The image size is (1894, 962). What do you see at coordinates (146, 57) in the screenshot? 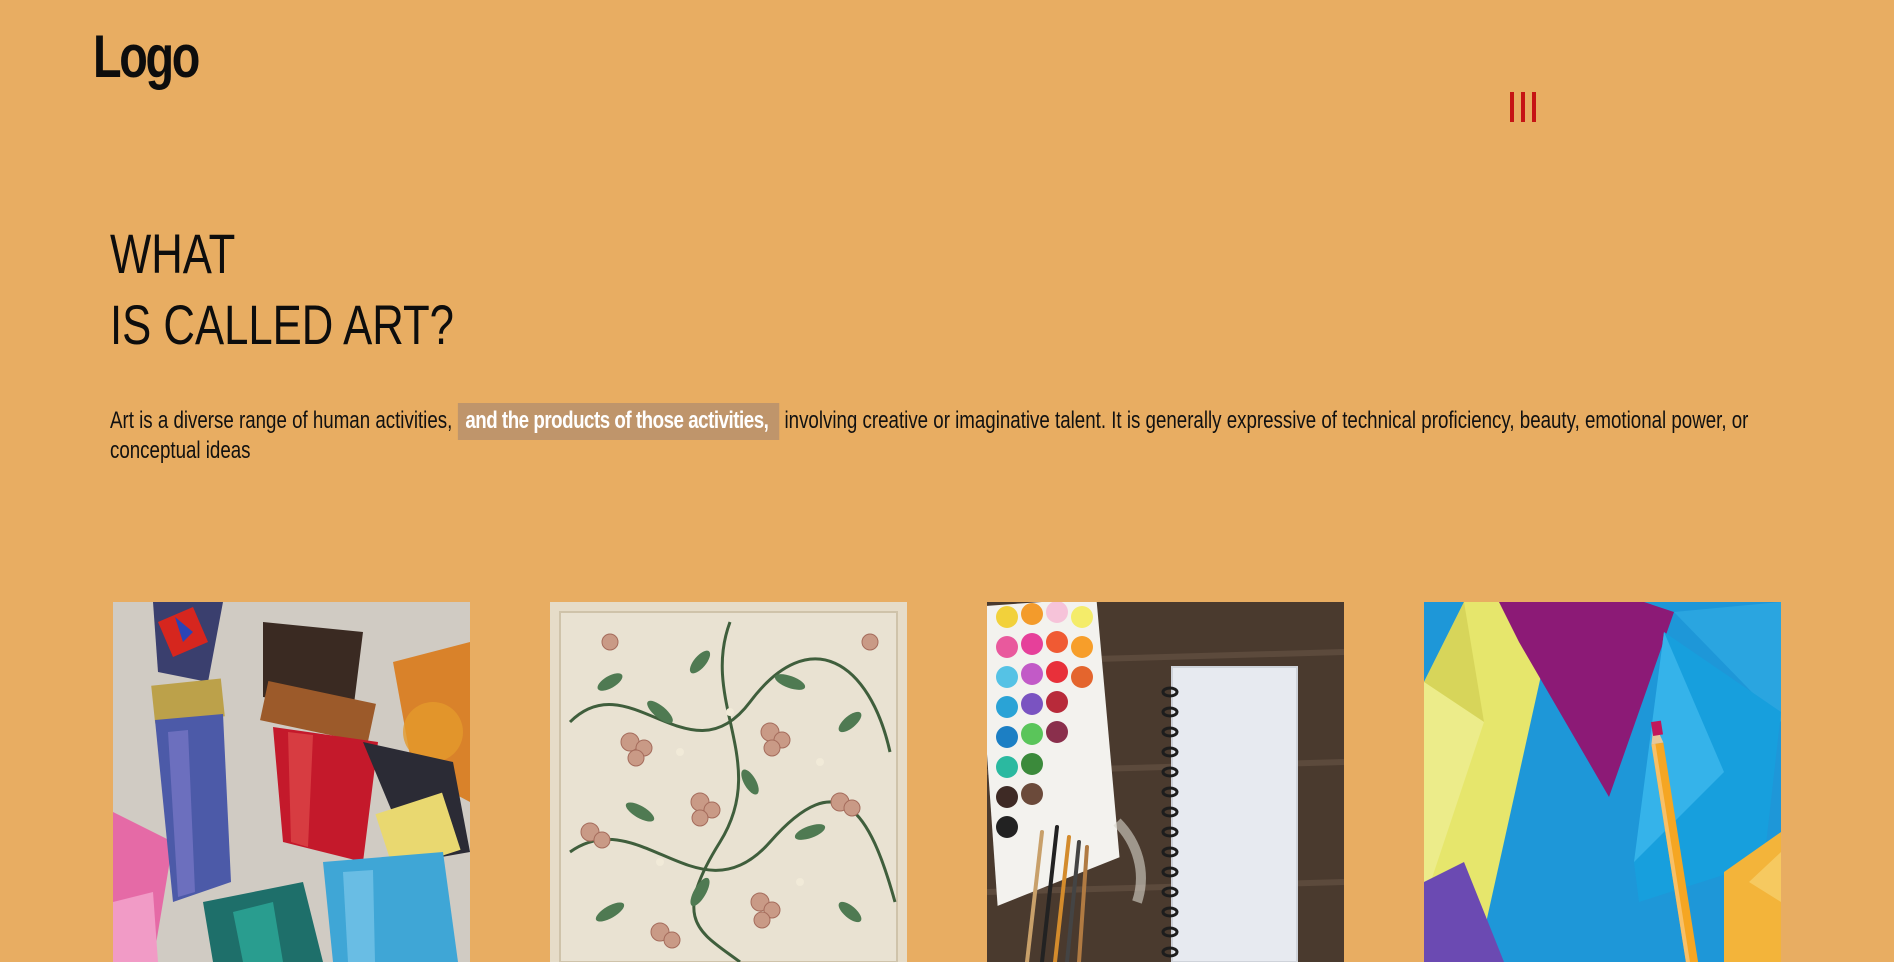
I see `logo: Logo` at bounding box center [146, 57].